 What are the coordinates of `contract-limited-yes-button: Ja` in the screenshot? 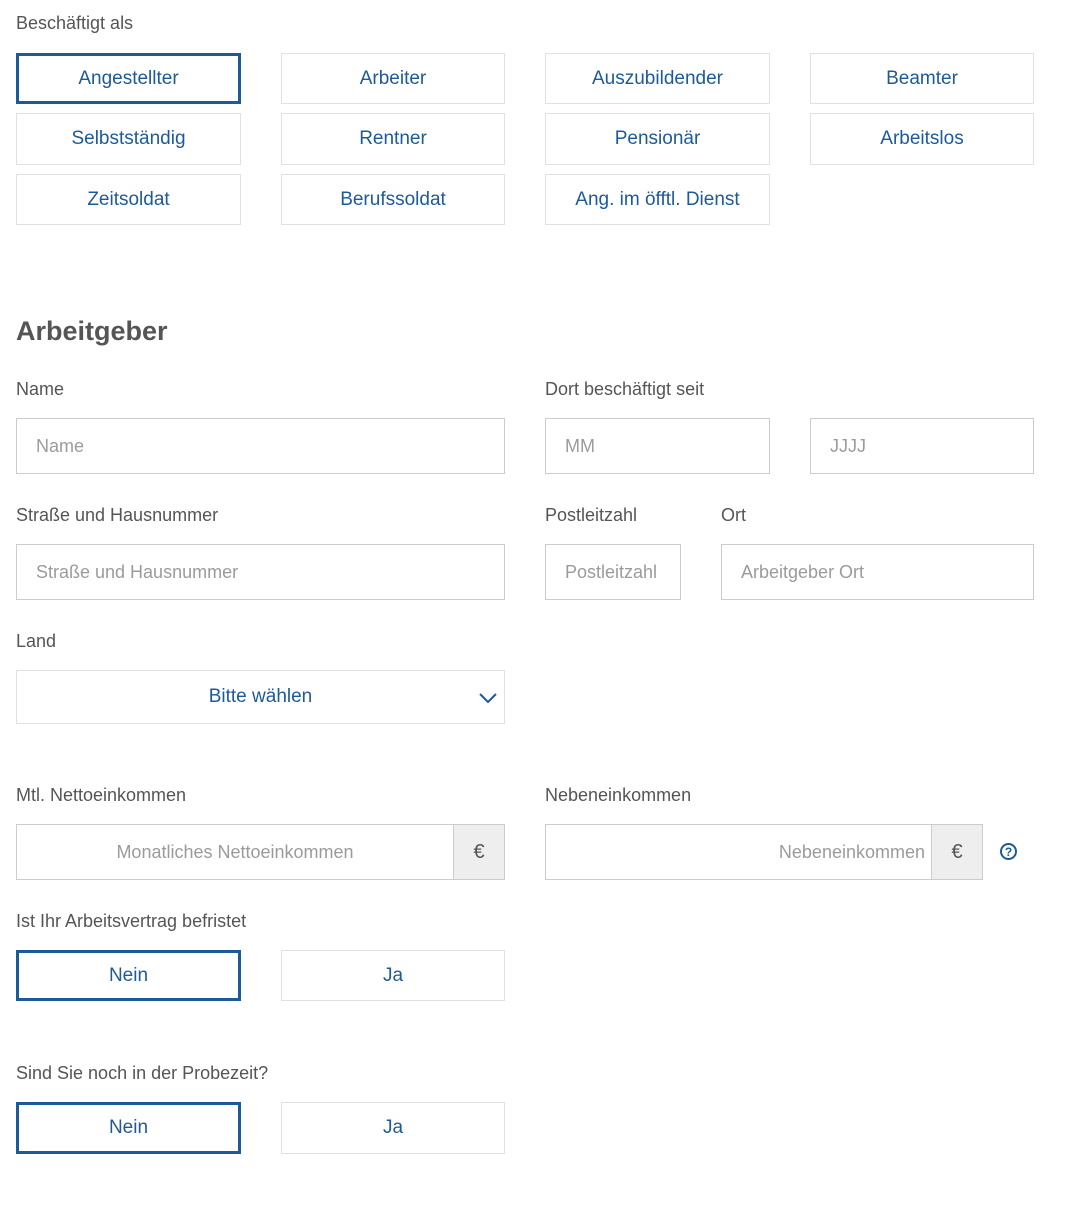 It's located at (393, 975).